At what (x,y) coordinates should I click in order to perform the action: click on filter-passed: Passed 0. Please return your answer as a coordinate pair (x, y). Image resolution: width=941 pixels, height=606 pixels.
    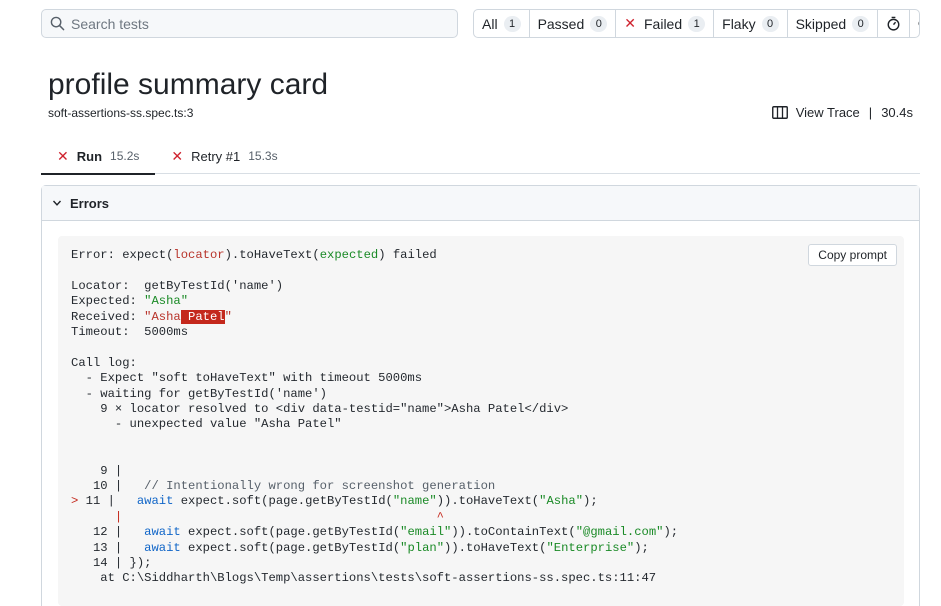
    Looking at the image, I should click on (573, 23).